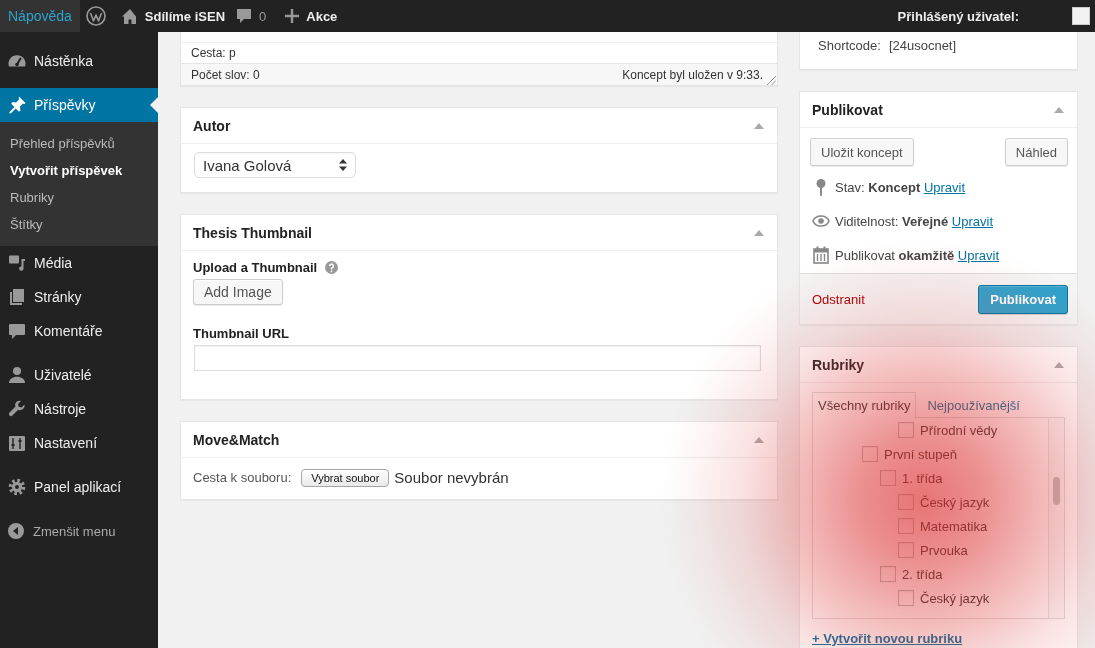  Describe the element at coordinates (275, 165) in the screenshot. I see `author-select: Ivana Golová` at that location.